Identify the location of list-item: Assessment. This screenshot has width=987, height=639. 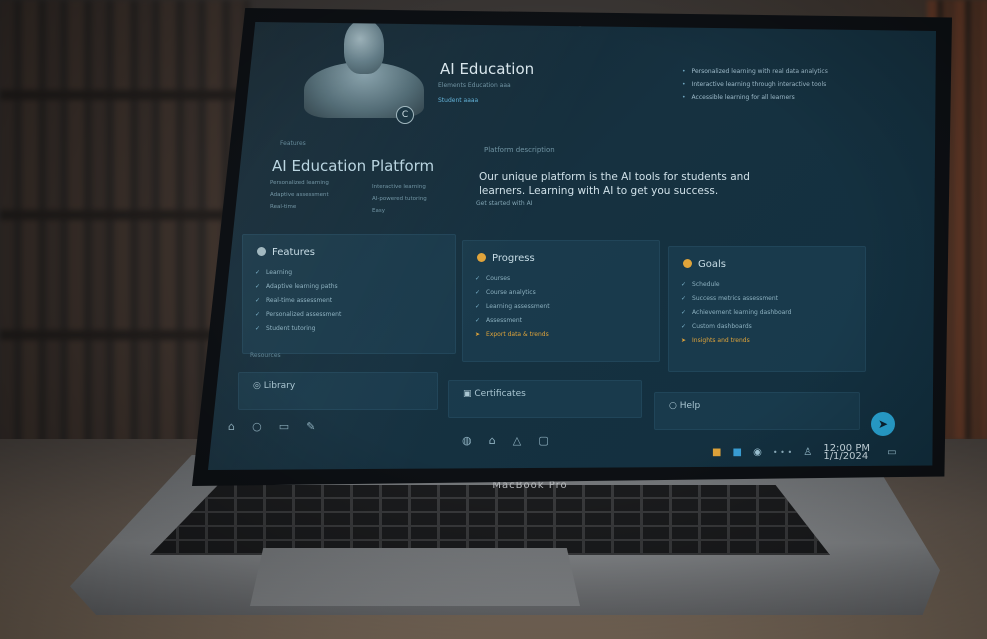
(512, 320).